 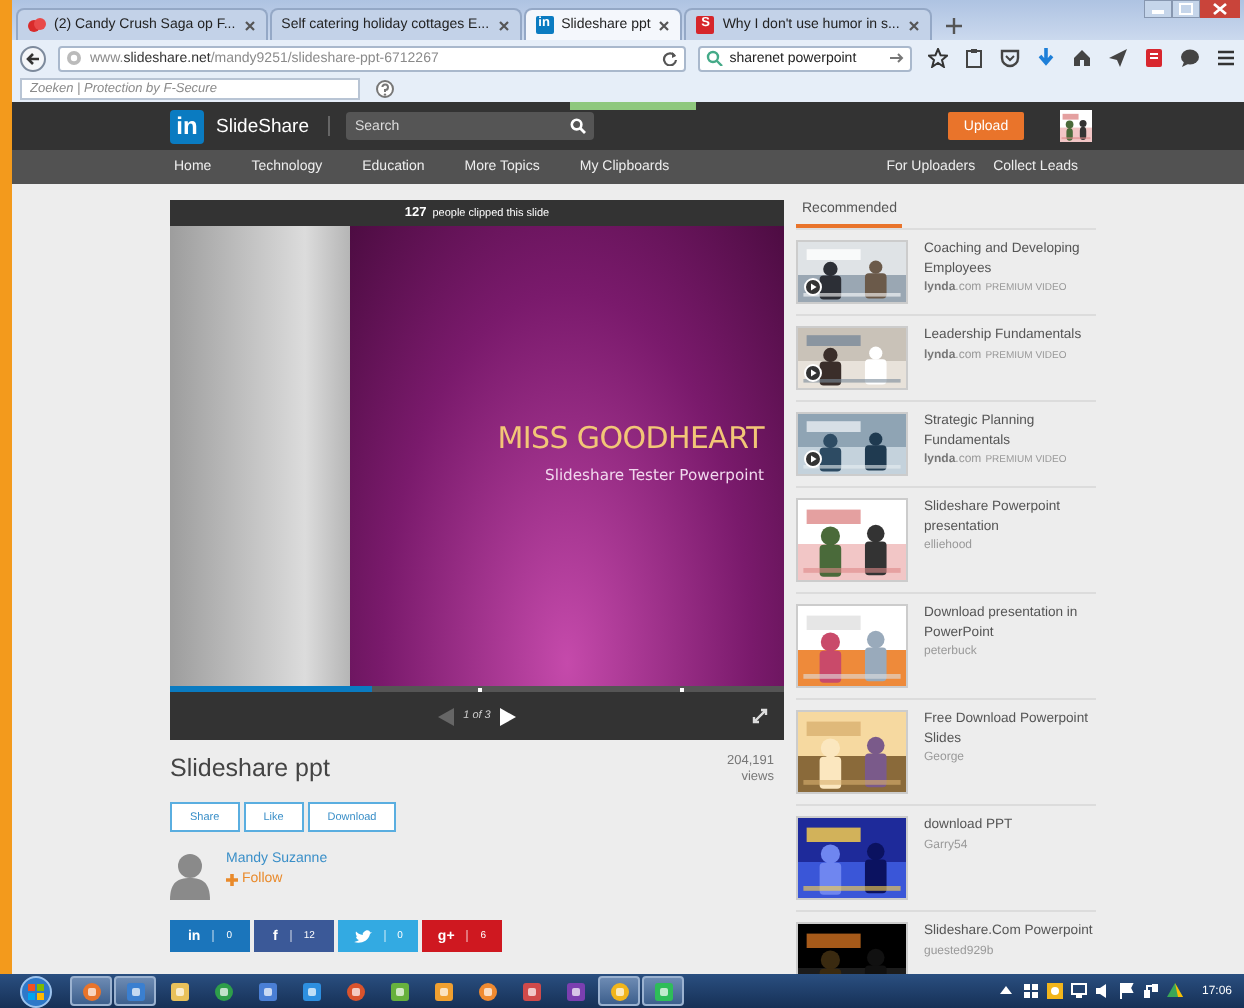 I want to click on reload-icon, so click(x=669, y=58).